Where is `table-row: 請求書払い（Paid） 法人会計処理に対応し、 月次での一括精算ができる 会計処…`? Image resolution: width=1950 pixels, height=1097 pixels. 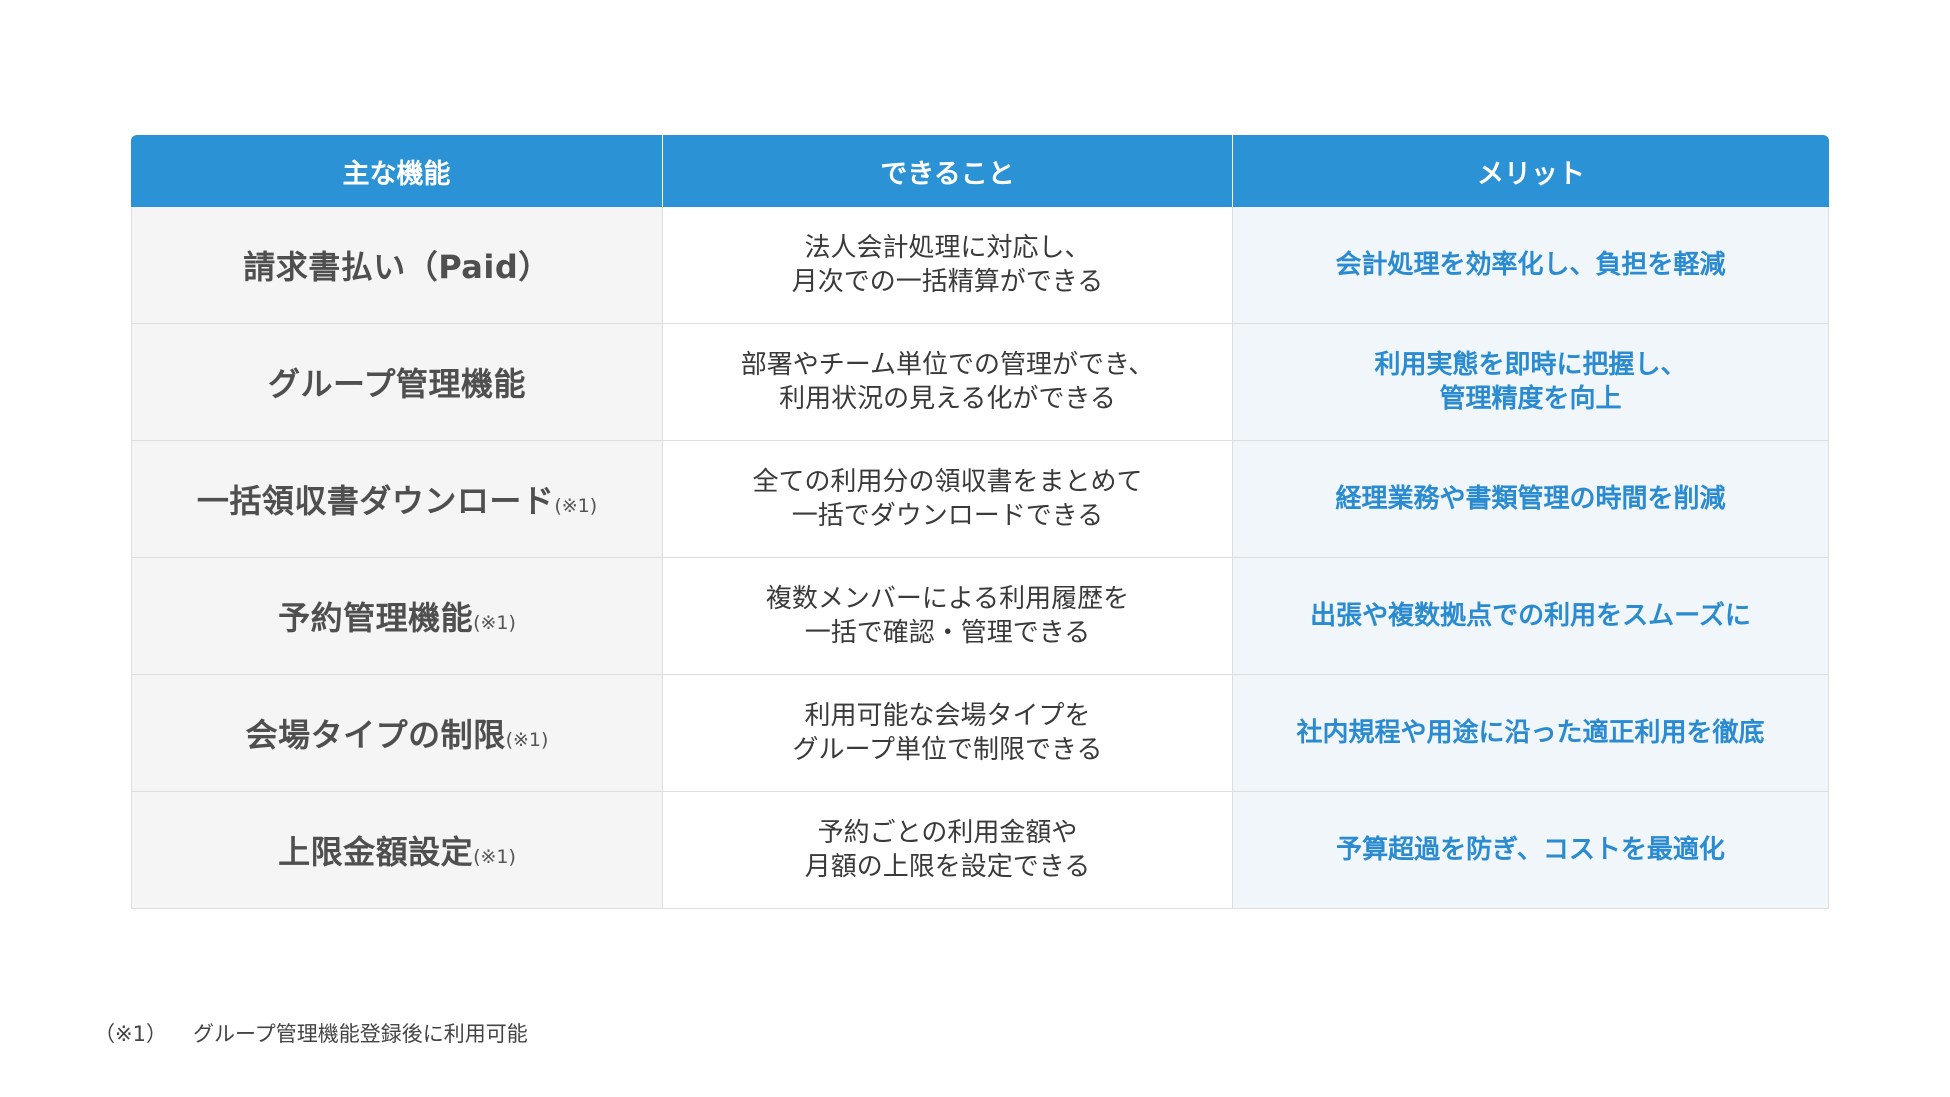 table-row: 請求書払い（Paid） 法人会計処理に対応し、 月次での一括精算ができる 会計処… is located at coordinates (980, 265).